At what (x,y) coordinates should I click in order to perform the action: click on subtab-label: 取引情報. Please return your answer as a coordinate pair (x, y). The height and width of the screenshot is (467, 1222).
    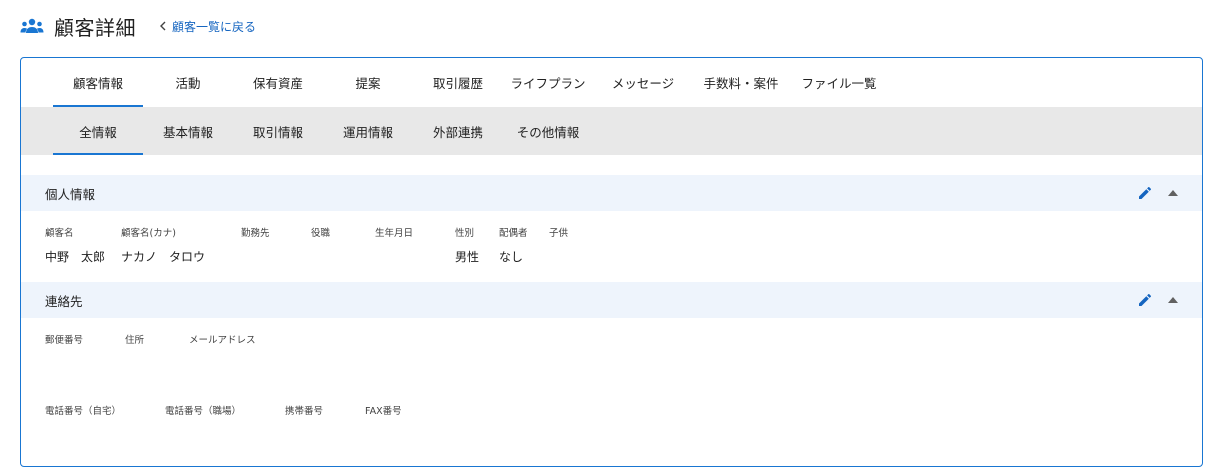
    Looking at the image, I should click on (277, 132).